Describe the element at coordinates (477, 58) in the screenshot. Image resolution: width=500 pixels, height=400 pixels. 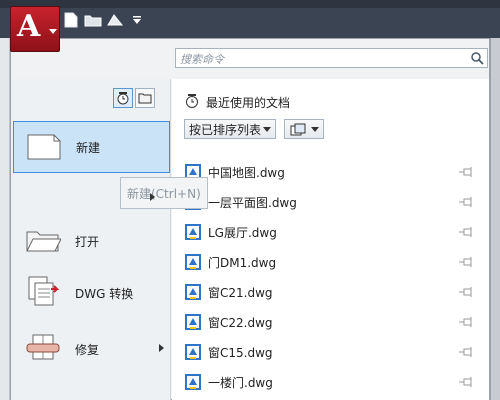
I see `search-icon` at that location.